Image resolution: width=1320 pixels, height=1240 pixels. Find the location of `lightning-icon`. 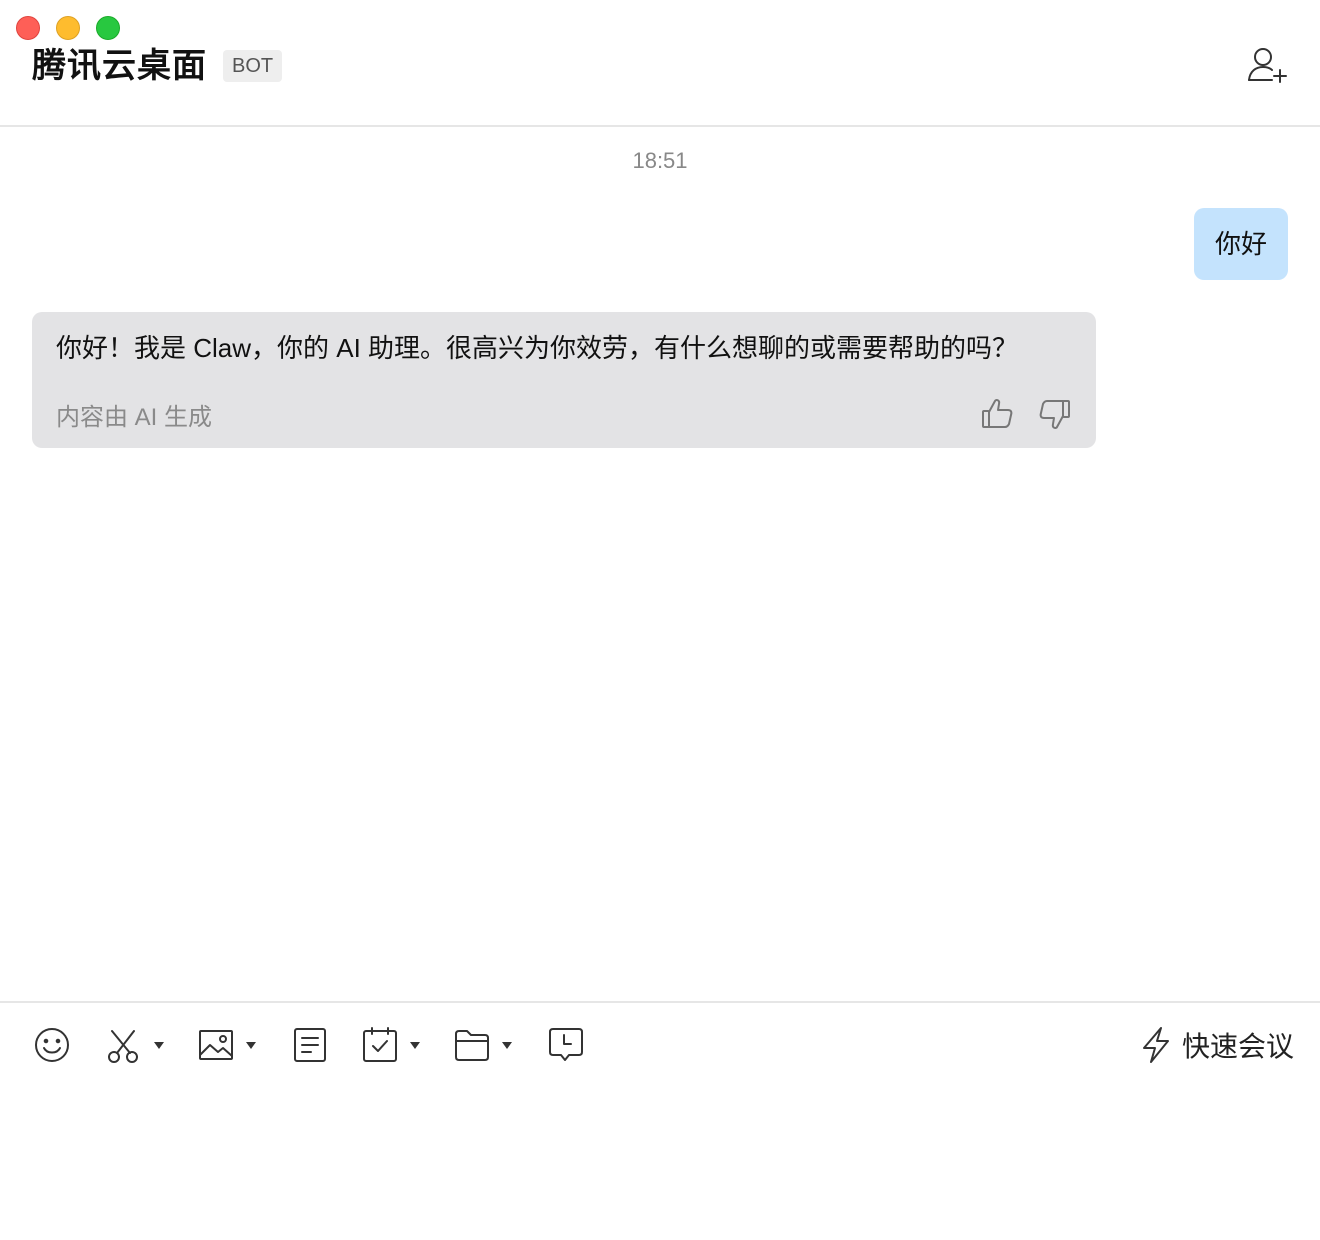

lightning-icon is located at coordinates (1155, 1045).